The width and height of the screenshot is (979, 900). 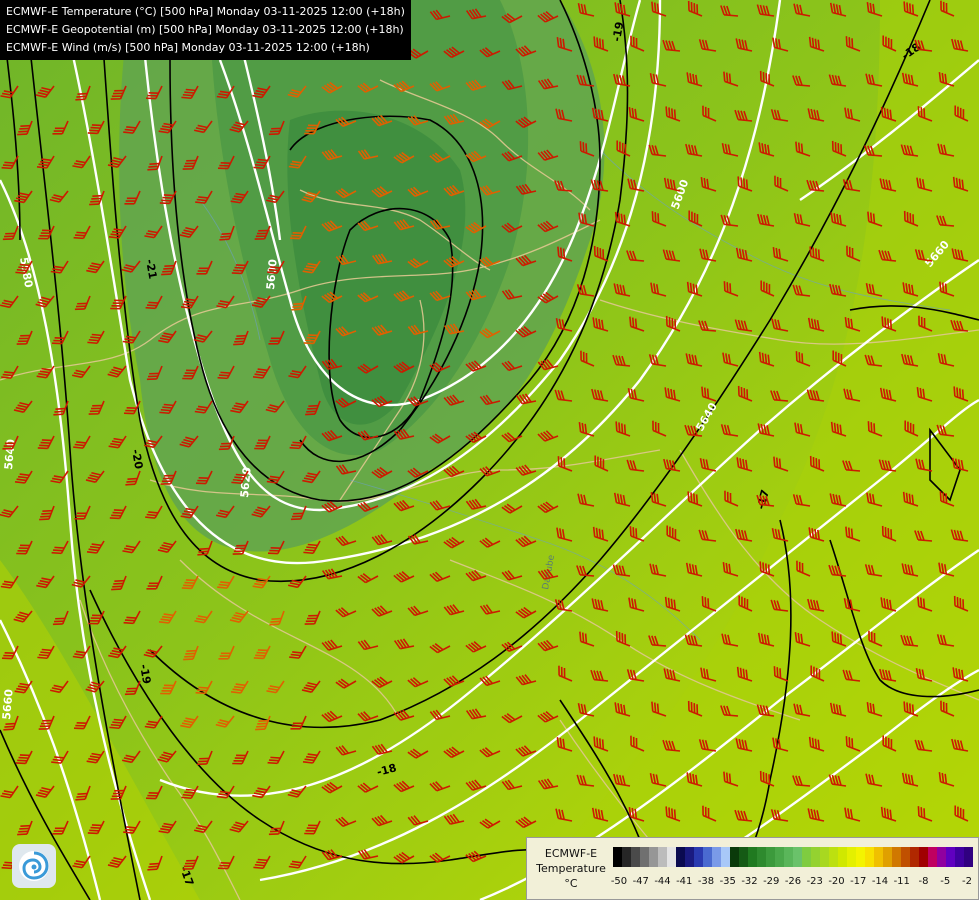 I want to click on meteo-swirl-logo-icon, so click(x=34, y=866).